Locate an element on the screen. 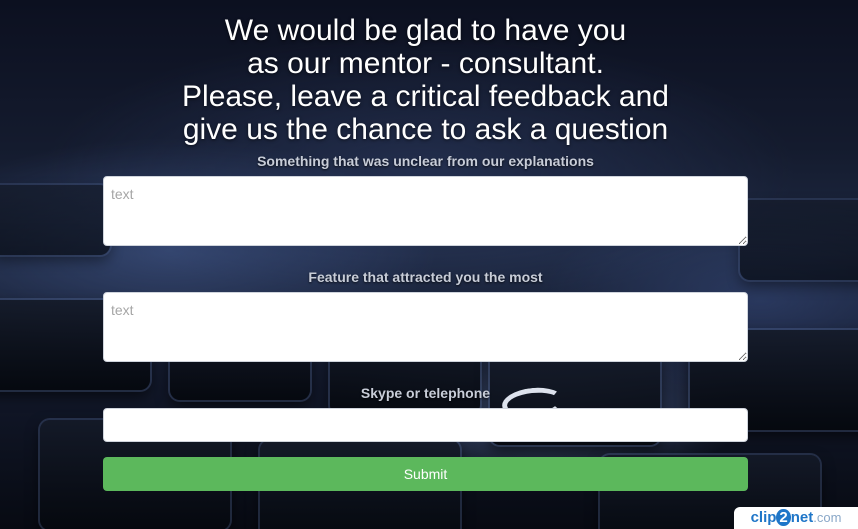 This screenshot has width=858, height=529. headline-line-1: We would be glad to have you is located at coordinates (425, 30).